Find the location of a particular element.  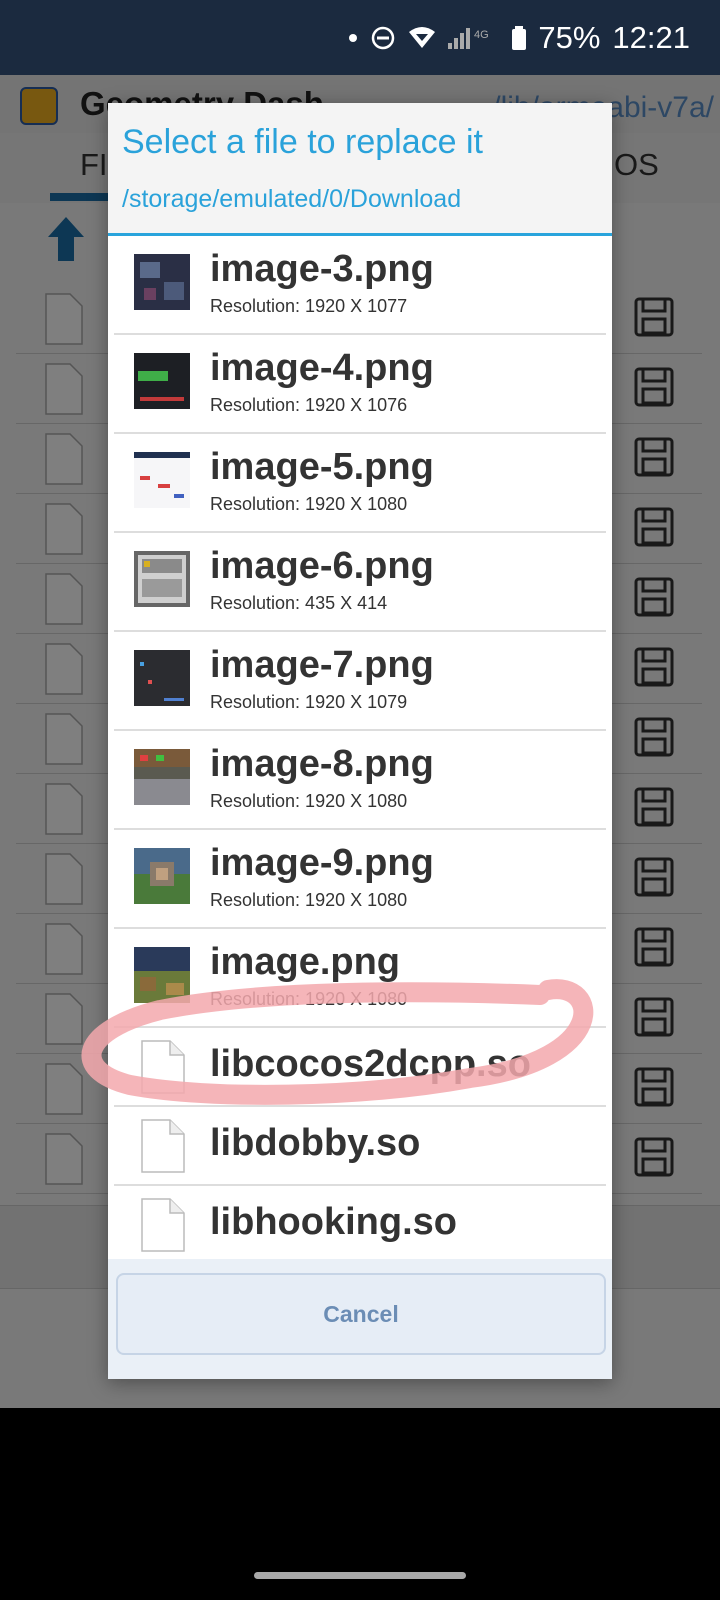

list-item: libdobby.so is located at coordinates (360, 1146).